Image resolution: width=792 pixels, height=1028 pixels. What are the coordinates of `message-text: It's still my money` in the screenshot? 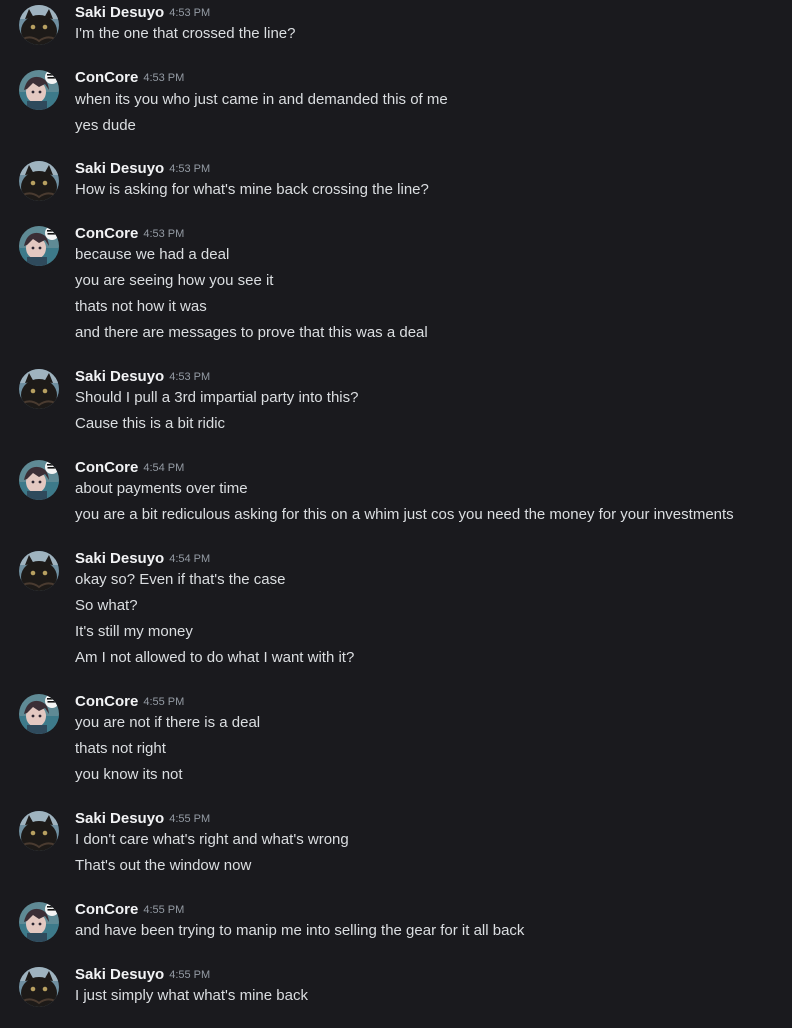 It's located at (134, 631).